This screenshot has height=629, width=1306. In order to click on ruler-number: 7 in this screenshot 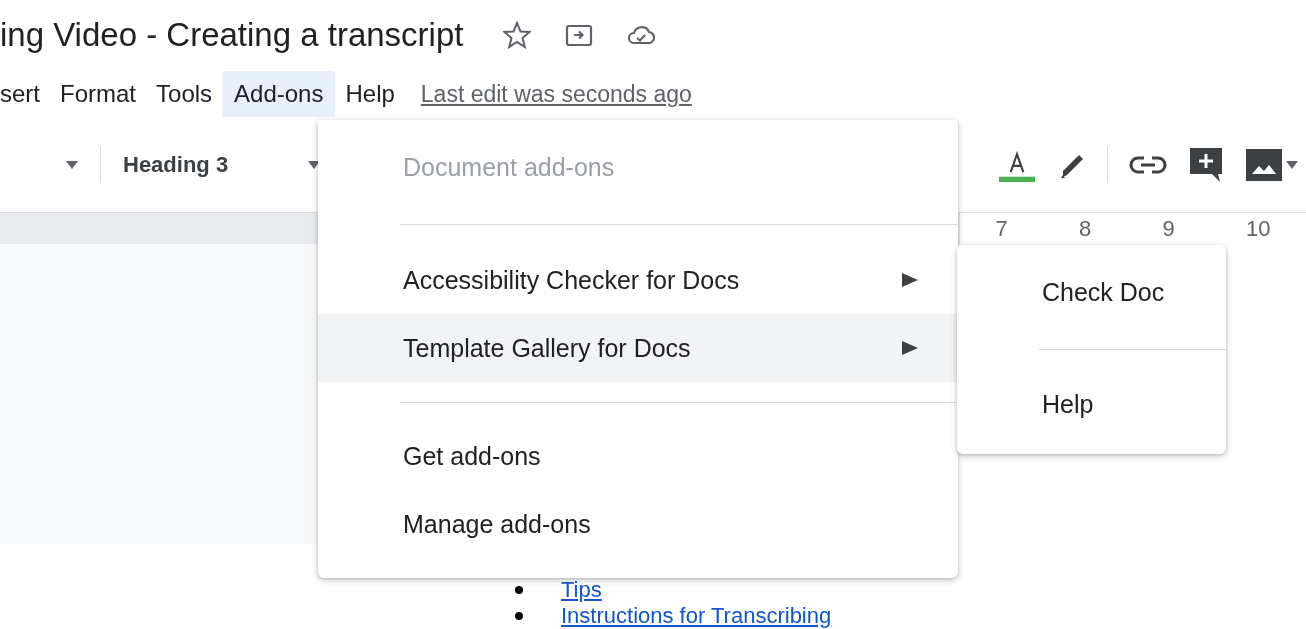, I will do `click(1001, 228)`.